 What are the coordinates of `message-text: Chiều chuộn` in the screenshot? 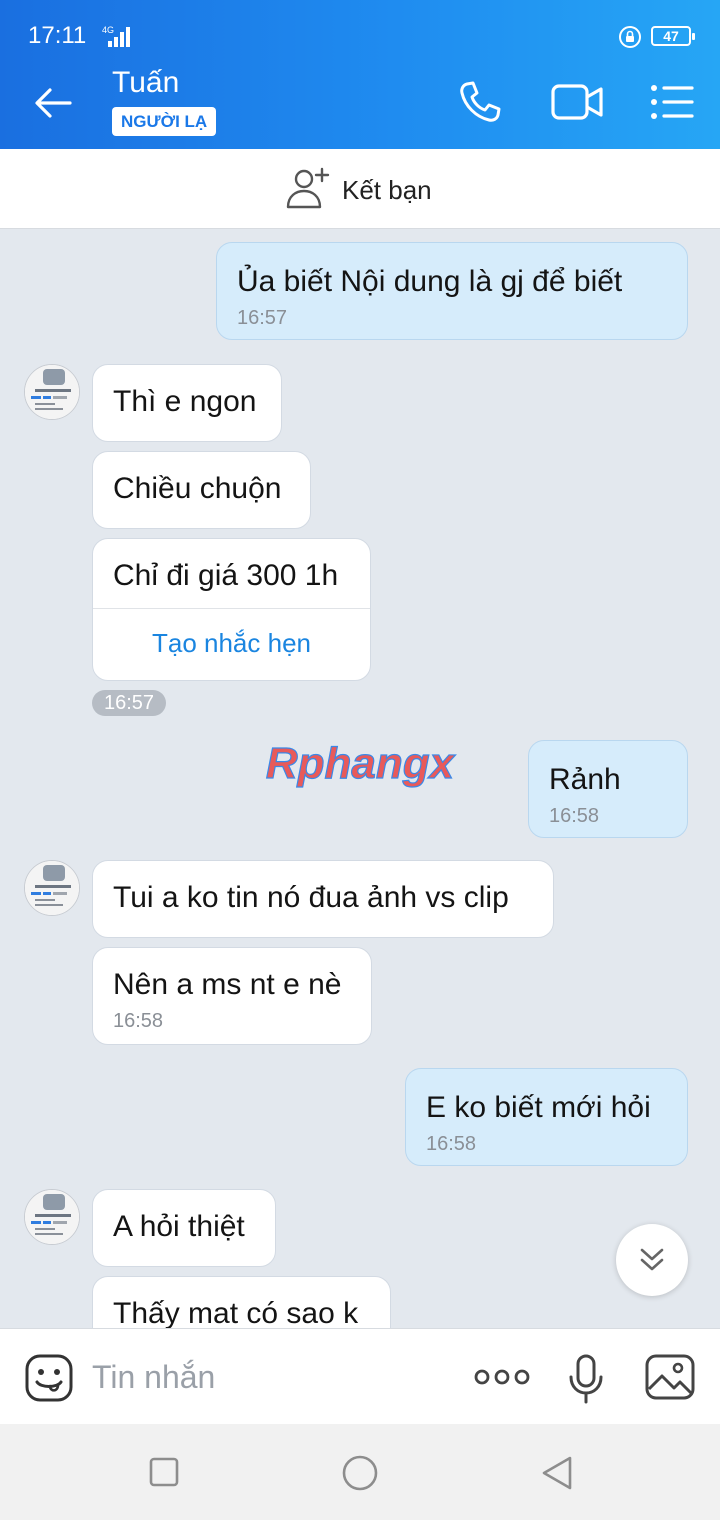 It's located at (197, 488).